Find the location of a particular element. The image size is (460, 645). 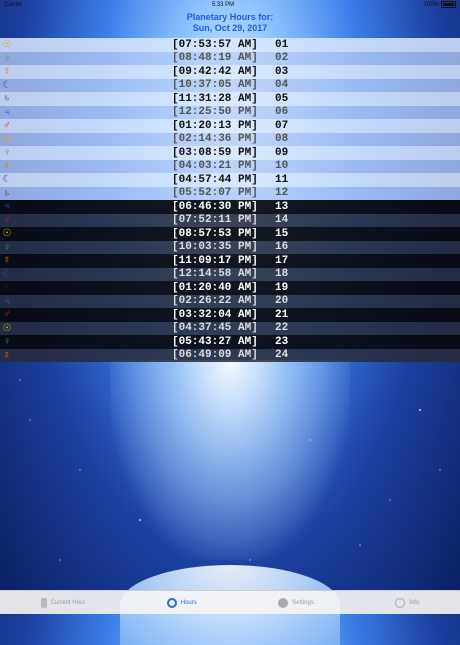

hour-row: ♀ [03:08:59 PM] 09 is located at coordinates (230, 153).